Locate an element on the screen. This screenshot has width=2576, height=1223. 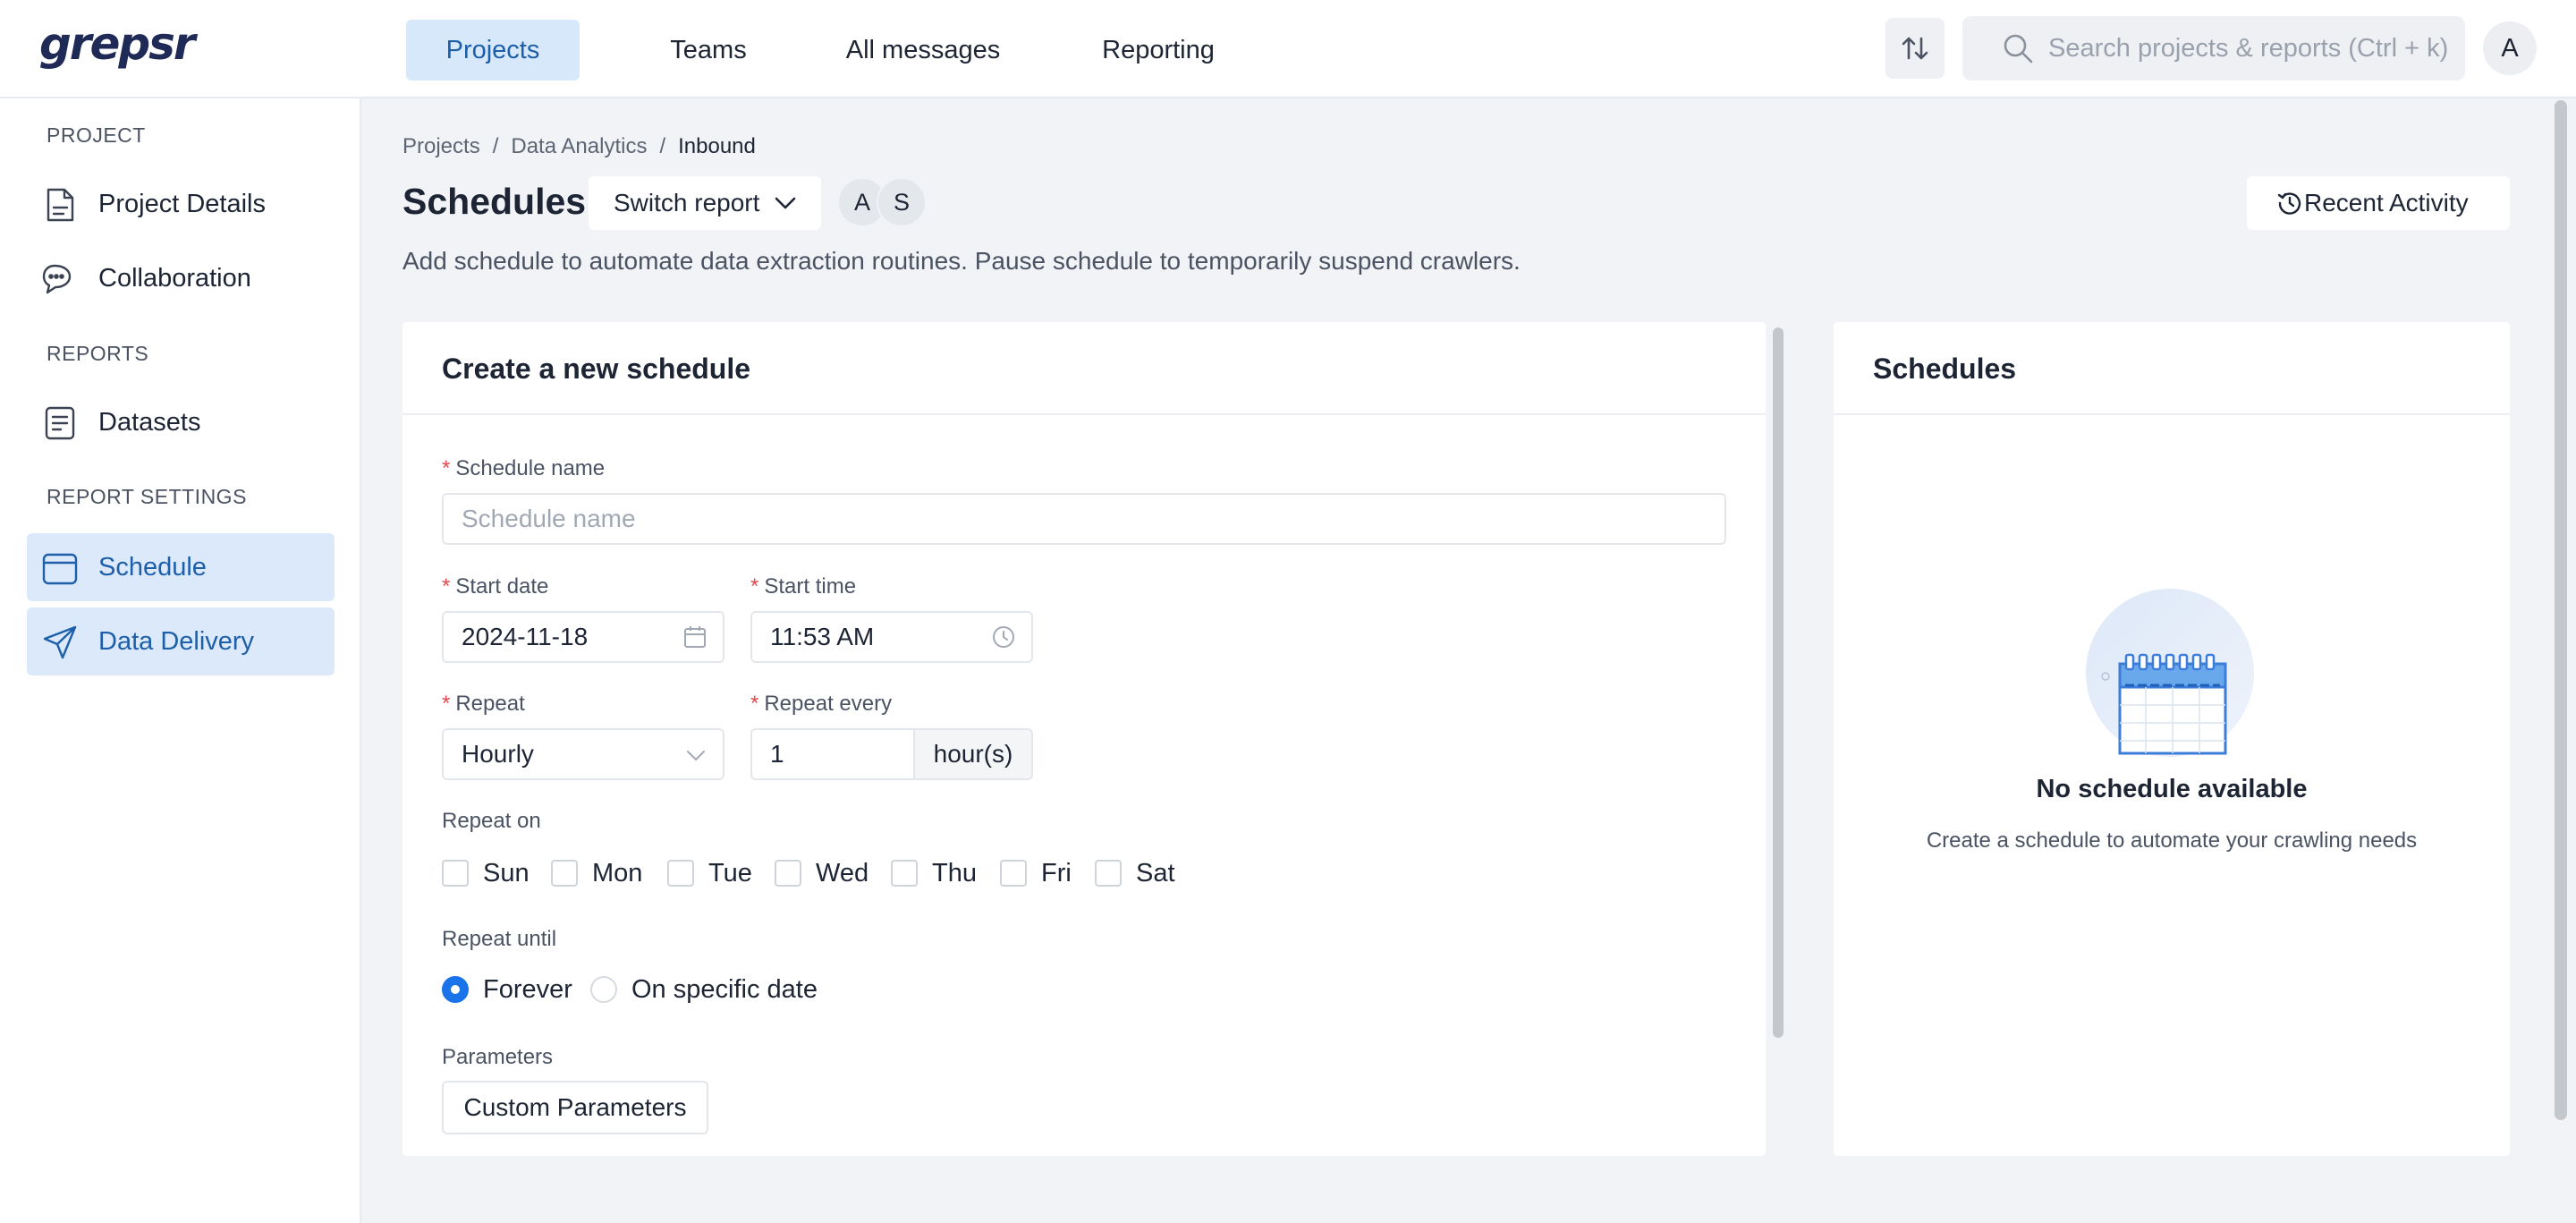
repeat-until-forever-radio: Forever is located at coordinates (507, 989).